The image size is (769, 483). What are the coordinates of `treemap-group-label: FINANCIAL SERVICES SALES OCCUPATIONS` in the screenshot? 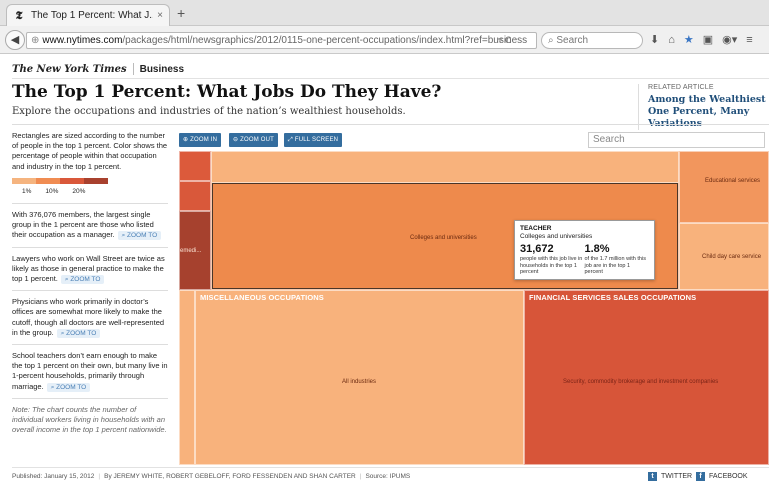 It's located at (613, 297).